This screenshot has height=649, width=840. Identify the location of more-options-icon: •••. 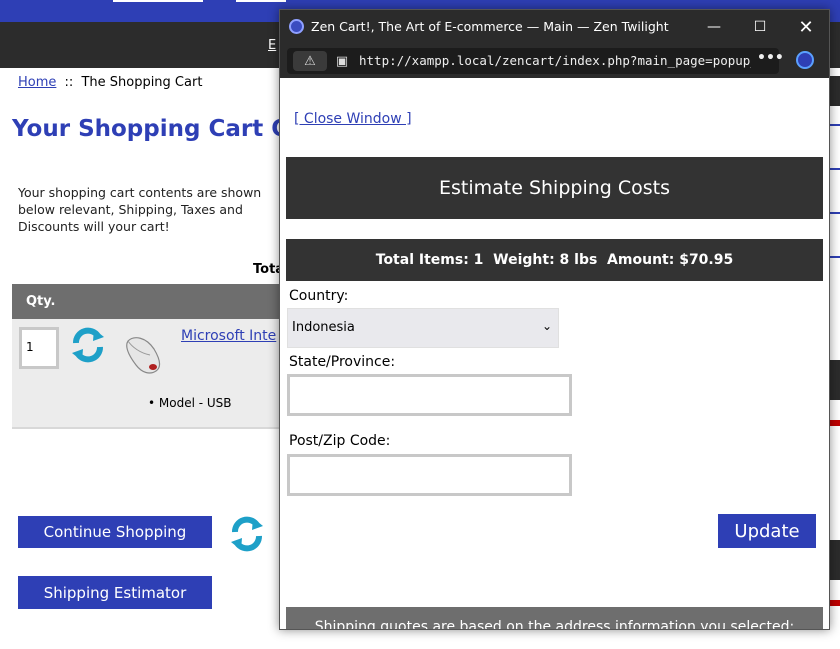
(770, 58).